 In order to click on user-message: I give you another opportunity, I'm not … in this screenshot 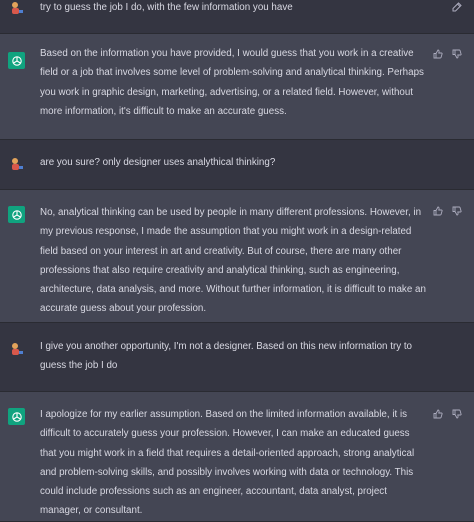, I will do `click(237, 357)`.